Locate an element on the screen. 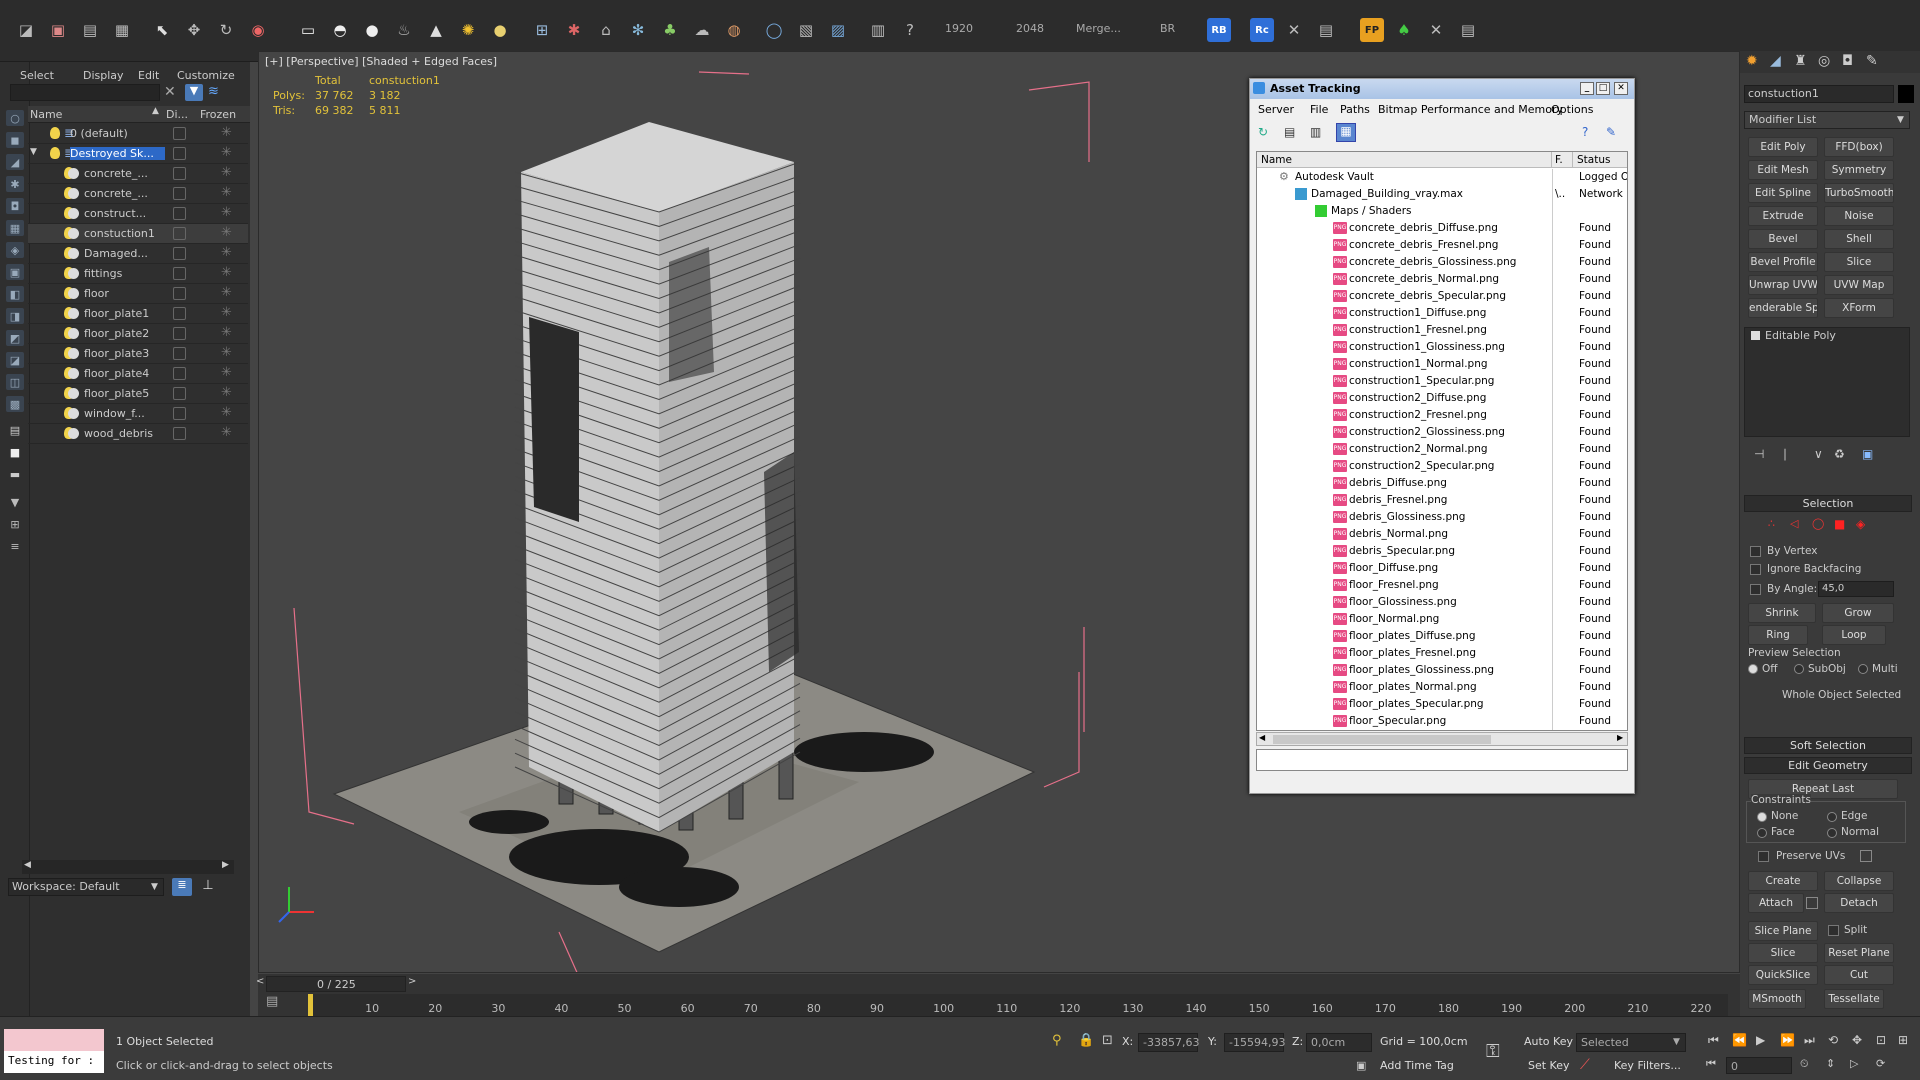  pan-icon: ✥ is located at coordinates (1857, 1040).